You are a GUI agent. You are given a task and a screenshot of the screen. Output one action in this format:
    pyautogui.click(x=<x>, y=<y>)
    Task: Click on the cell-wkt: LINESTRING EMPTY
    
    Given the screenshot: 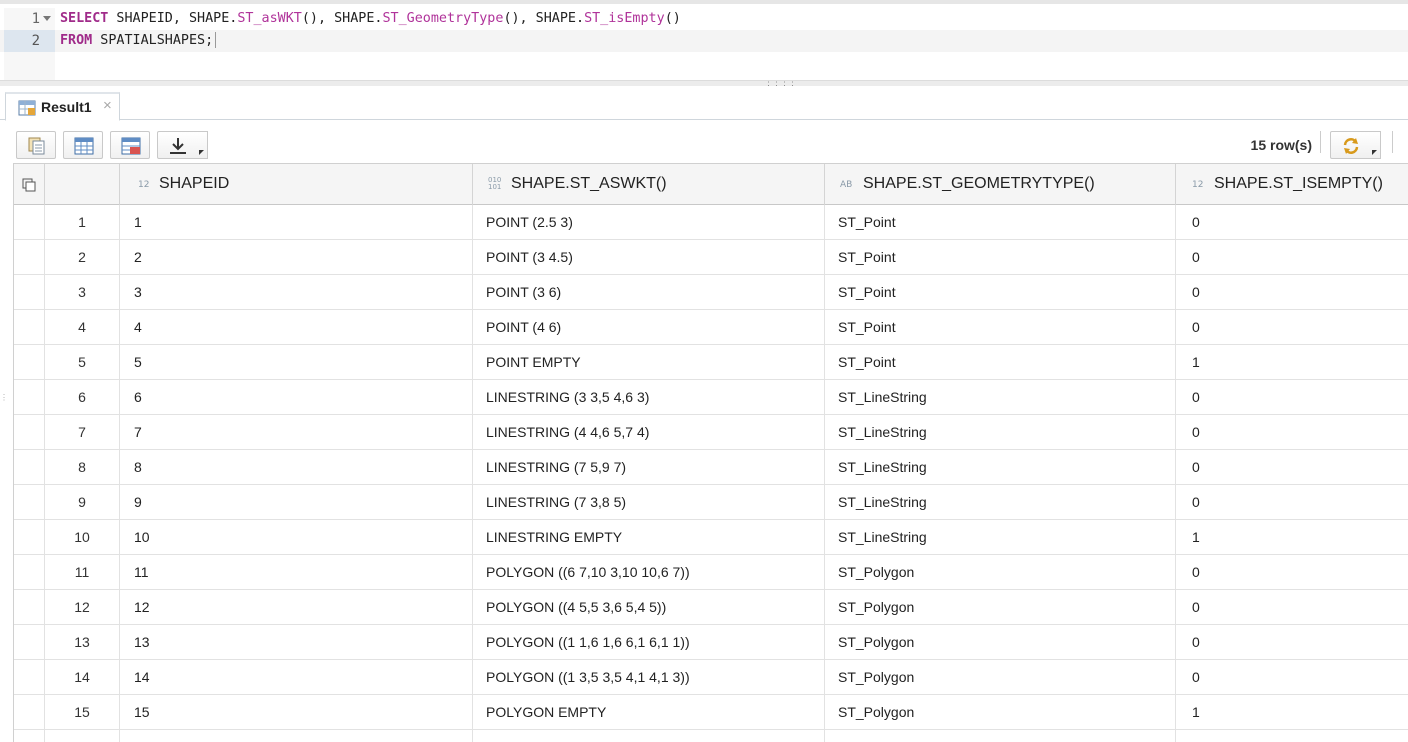 What is the action you would take?
    pyautogui.click(x=649, y=537)
    